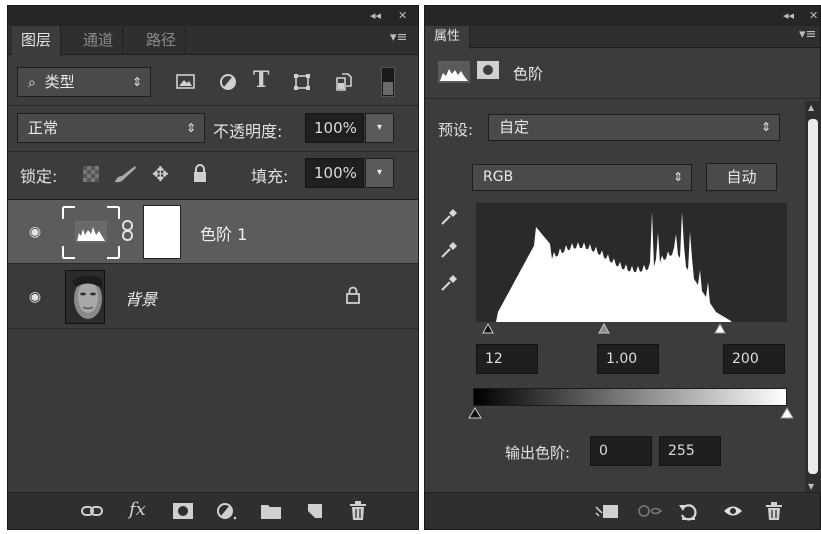 The width and height of the screenshot is (821, 534). What do you see at coordinates (162, 232) in the screenshot?
I see `layer-mask-thumbnail` at bounding box center [162, 232].